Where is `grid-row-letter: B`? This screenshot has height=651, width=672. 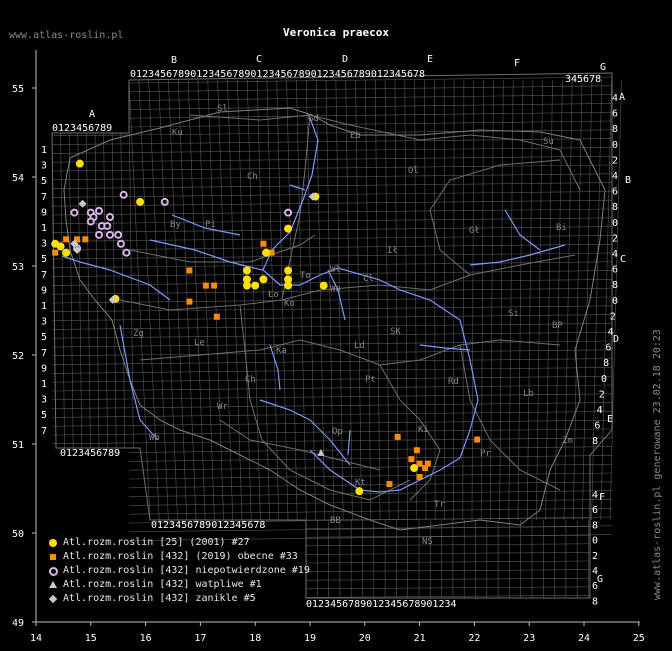
grid-row-letter: B is located at coordinates (628, 180).